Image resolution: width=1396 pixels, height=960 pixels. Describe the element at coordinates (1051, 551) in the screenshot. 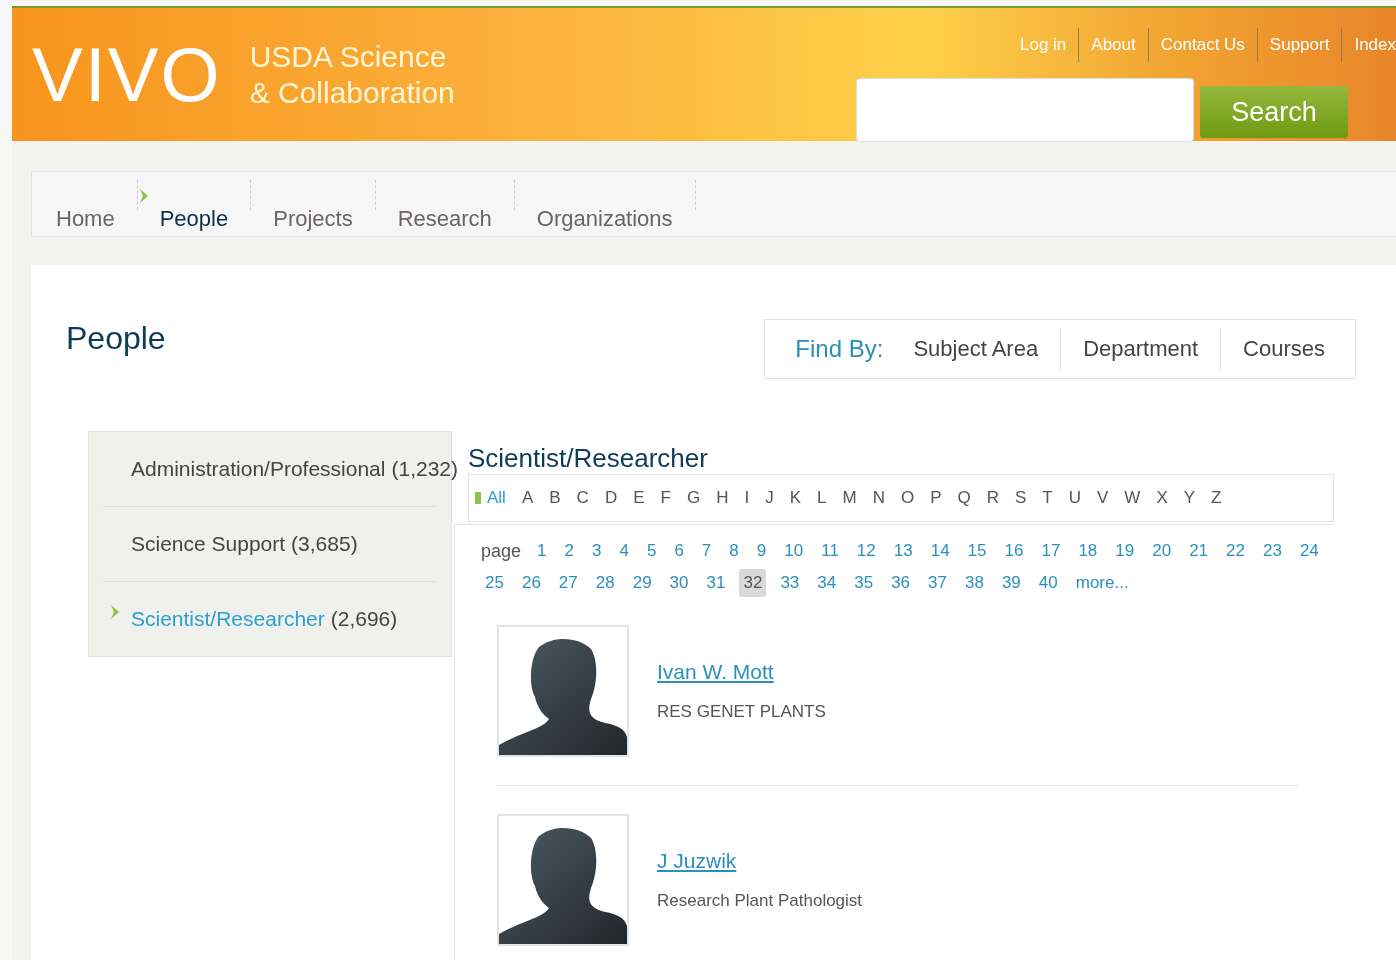

I see `page-link: 17` at that location.